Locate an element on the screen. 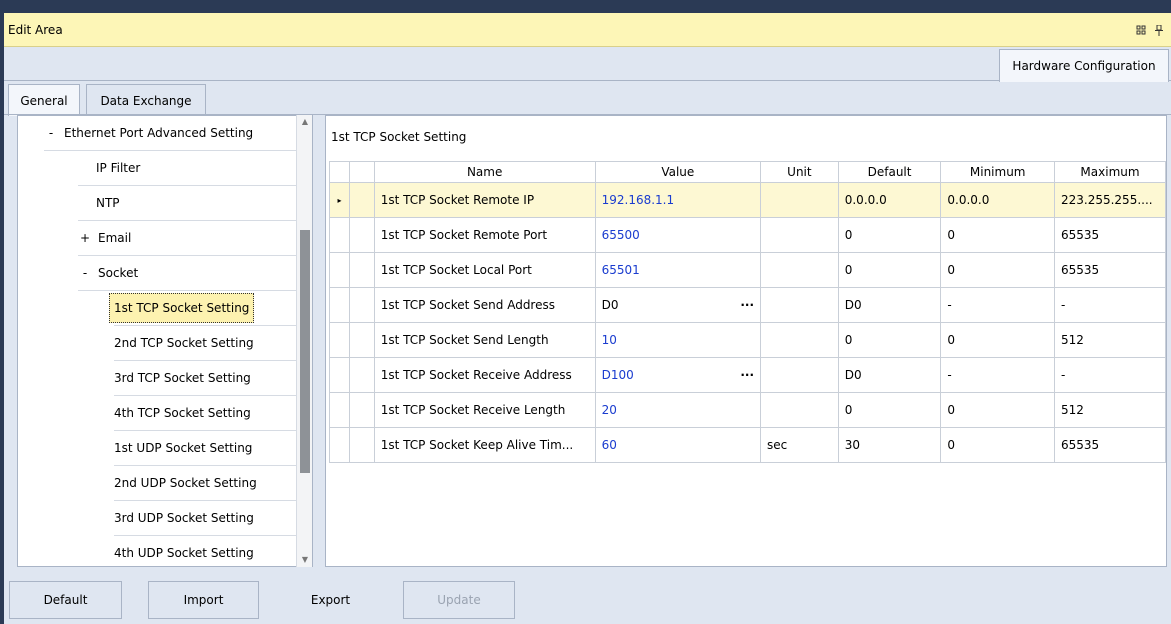 The image size is (1171, 624). header-maximum: Maximum is located at coordinates (1110, 172).